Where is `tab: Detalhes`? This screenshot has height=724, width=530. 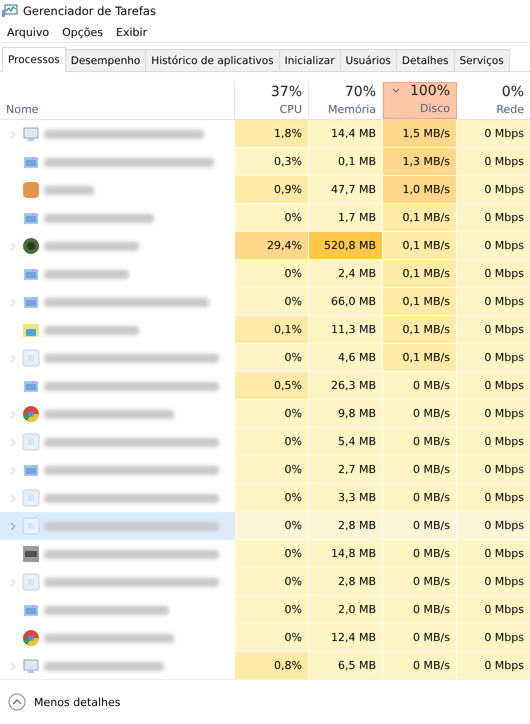 tab: Detalhes is located at coordinates (425, 60).